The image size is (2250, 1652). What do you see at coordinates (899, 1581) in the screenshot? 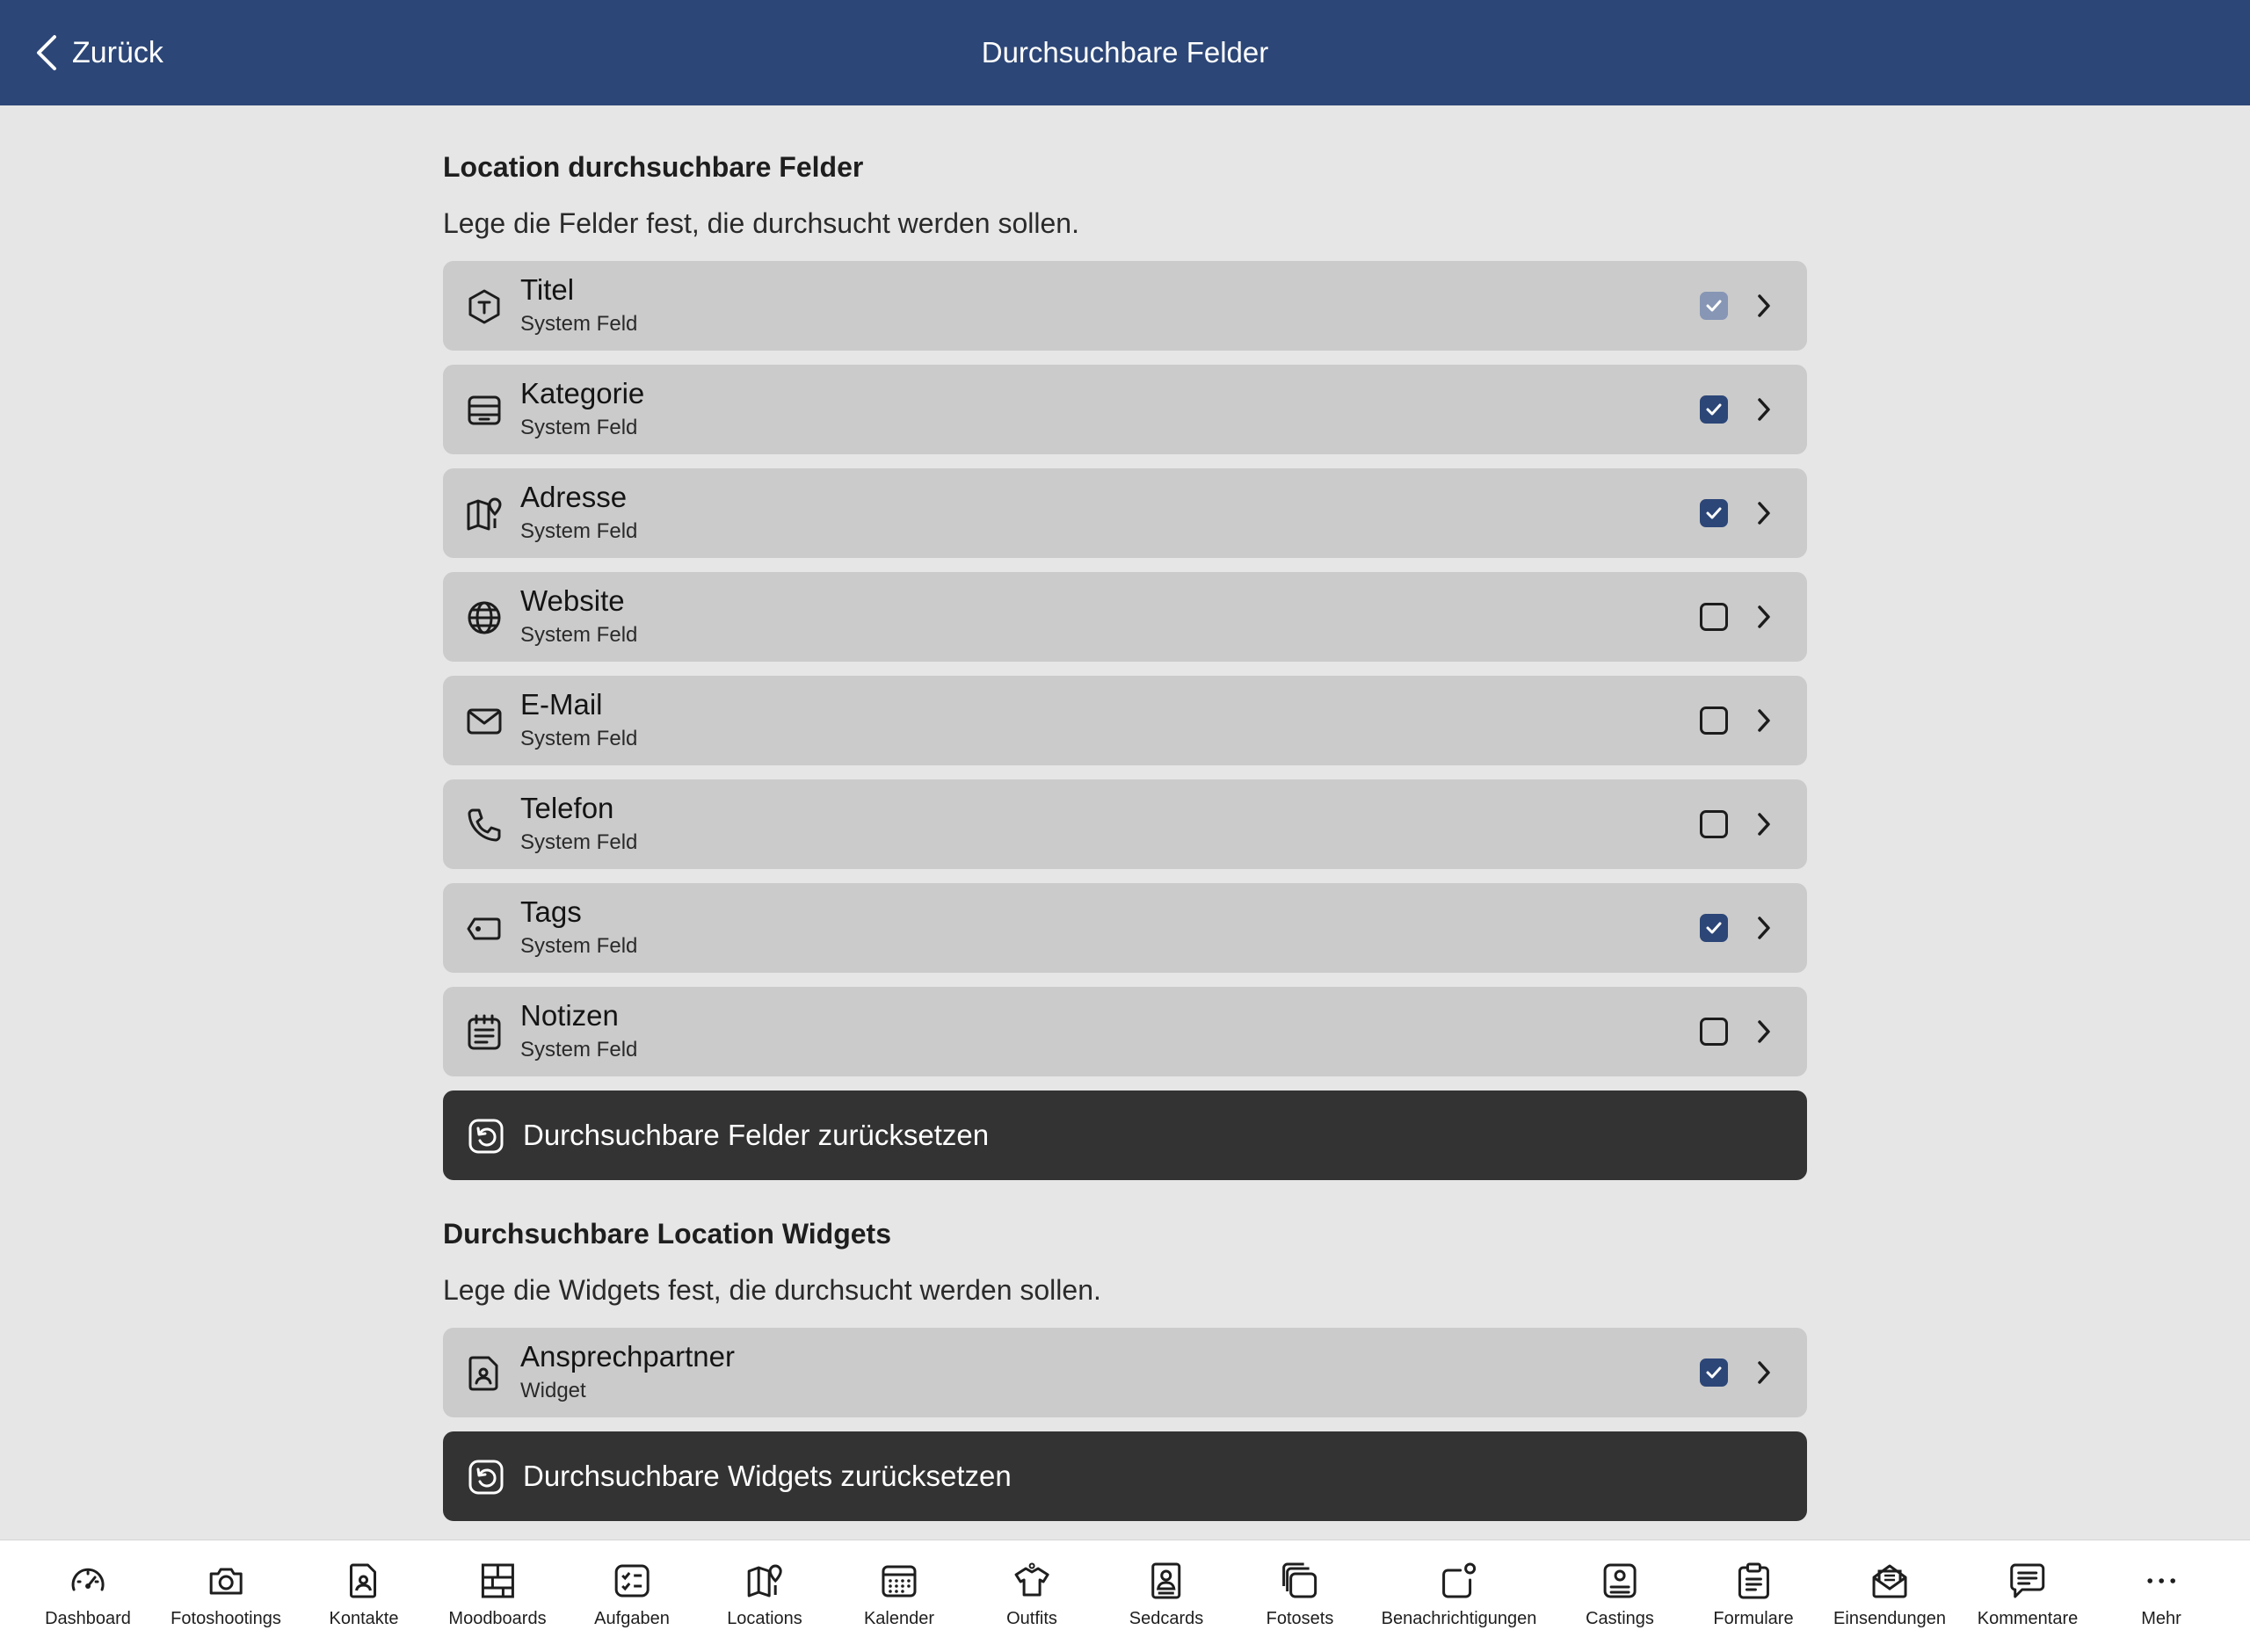
I see `calendar-icon` at bounding box center [899, 1581].